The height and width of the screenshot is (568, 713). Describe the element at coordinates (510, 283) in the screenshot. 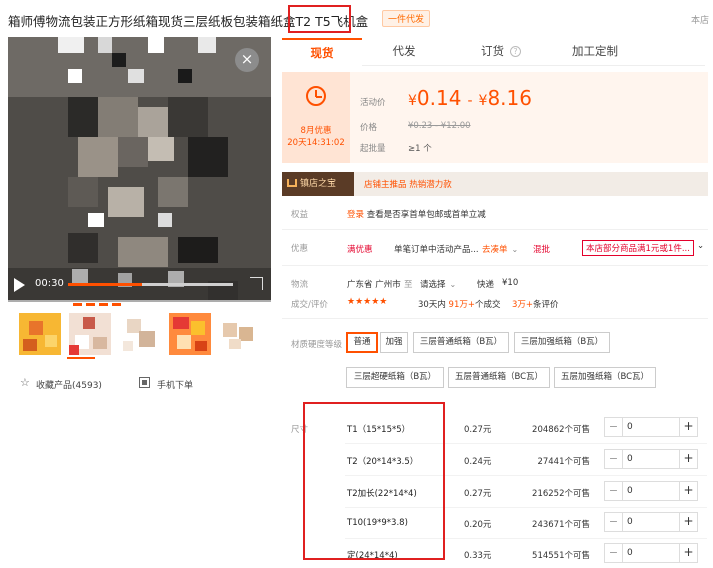

I see `shipping-fee: ¥10` at that location.